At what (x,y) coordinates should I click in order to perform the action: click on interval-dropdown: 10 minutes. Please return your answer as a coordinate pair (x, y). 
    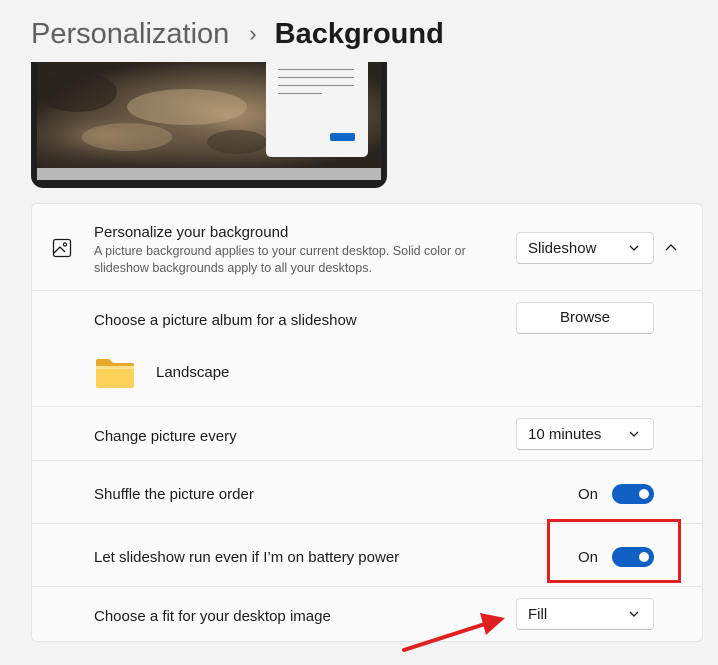
    Looking at the image, I should click on (585, 434).